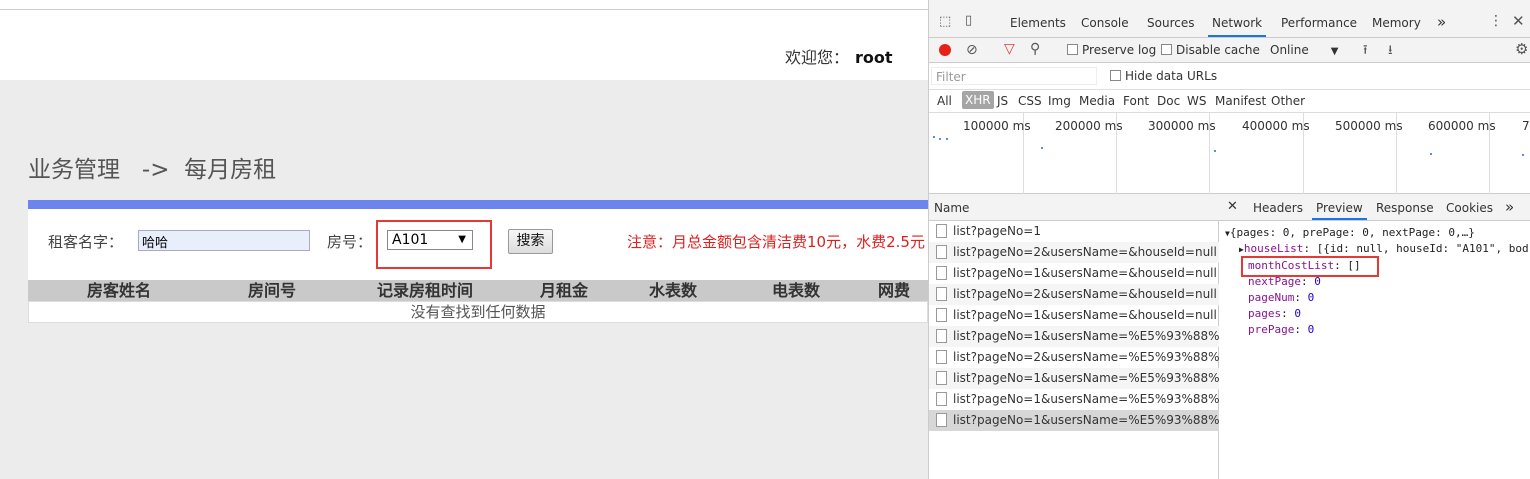 The image size is (1530, 479). I want to click on kebab-menu-icon: ⋮, so click(1496, 21).